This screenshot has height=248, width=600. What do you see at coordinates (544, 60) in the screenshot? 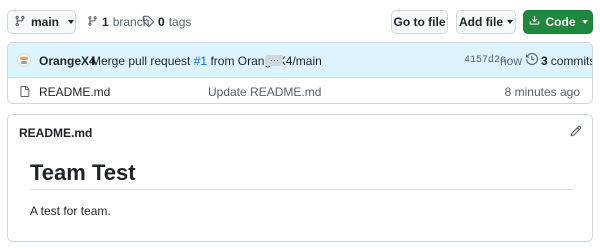
I see `commits-count: 3` at bounding box center [544, 60].